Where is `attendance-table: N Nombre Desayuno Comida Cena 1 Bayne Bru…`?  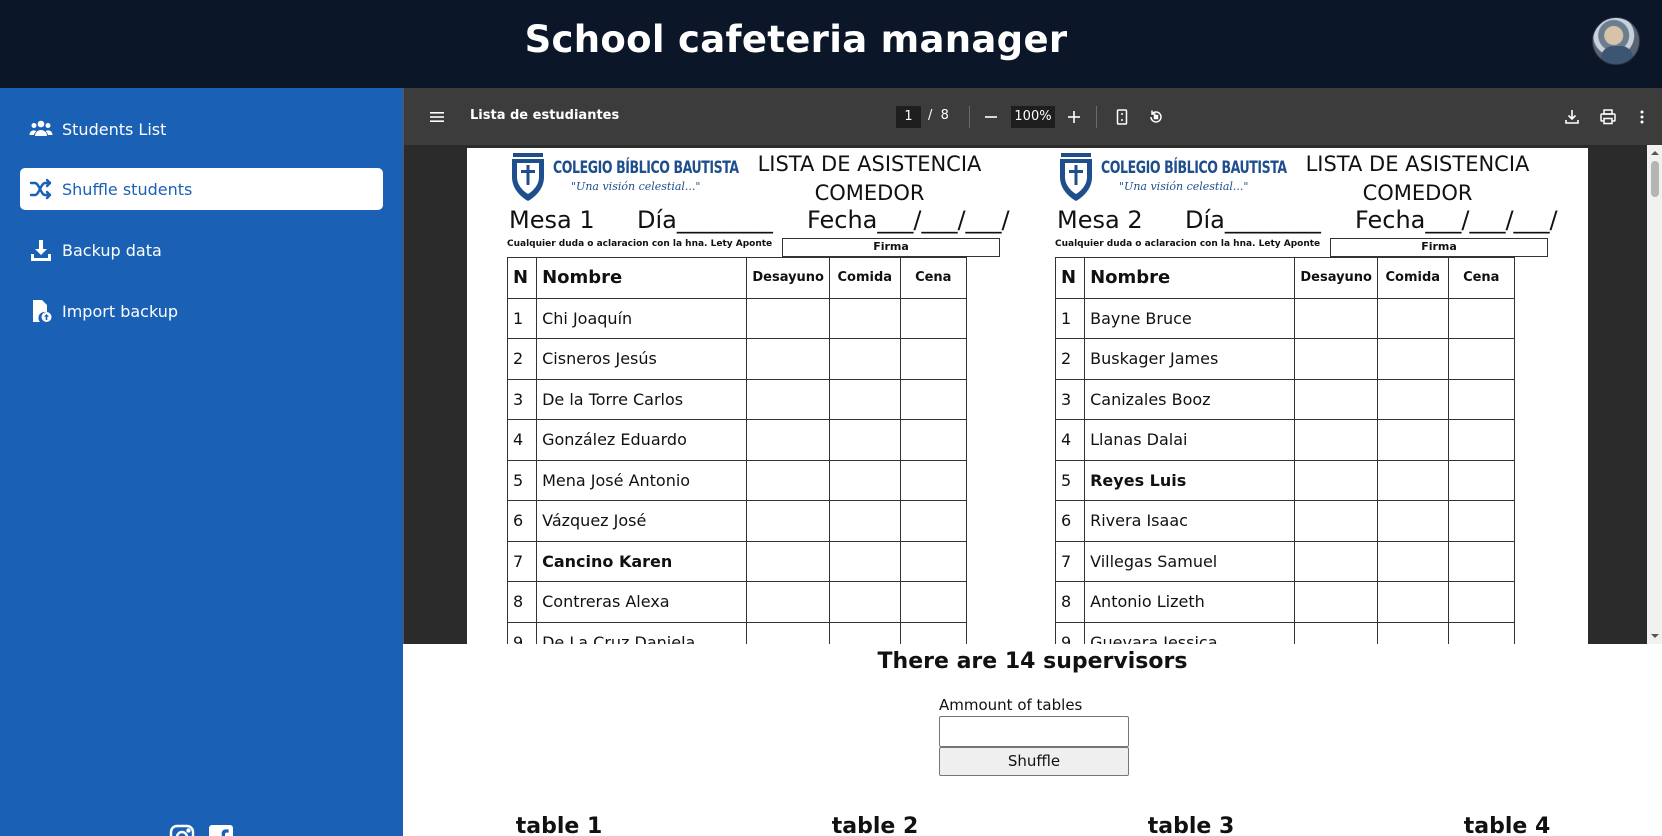
attendance-table: N Nombre Desayuno Comida Cena 1 Bayne Bru… is located at coordinates (1285, 450).